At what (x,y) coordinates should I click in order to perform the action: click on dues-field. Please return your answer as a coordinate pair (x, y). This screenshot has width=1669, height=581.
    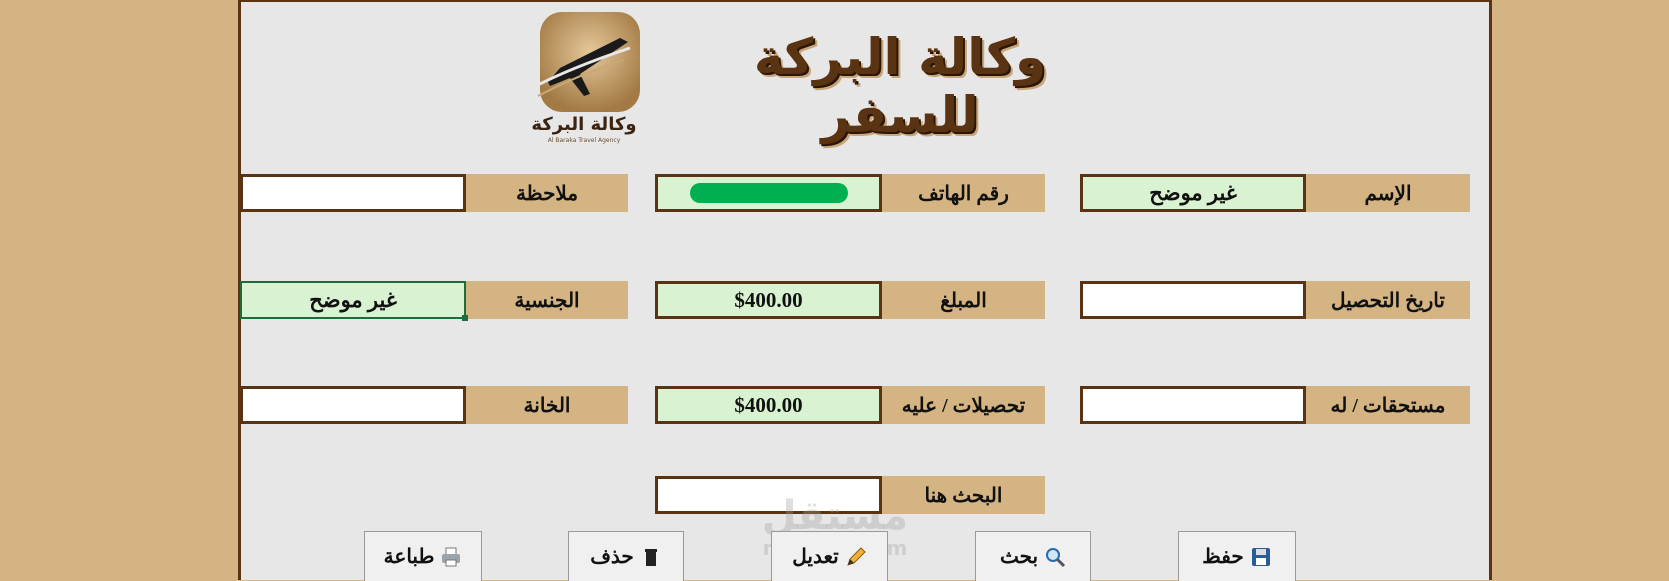
    Looking at the image, I should click on (1193, 405).